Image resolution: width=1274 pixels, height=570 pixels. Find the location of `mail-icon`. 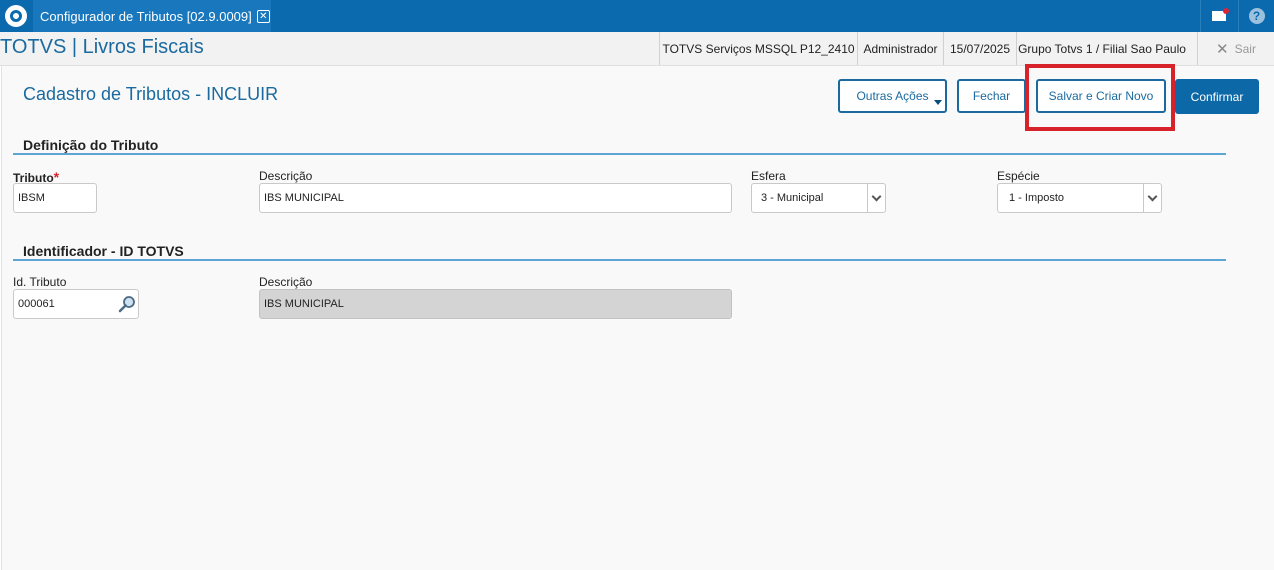

mail-icon is located at coordinates (1220, 14).